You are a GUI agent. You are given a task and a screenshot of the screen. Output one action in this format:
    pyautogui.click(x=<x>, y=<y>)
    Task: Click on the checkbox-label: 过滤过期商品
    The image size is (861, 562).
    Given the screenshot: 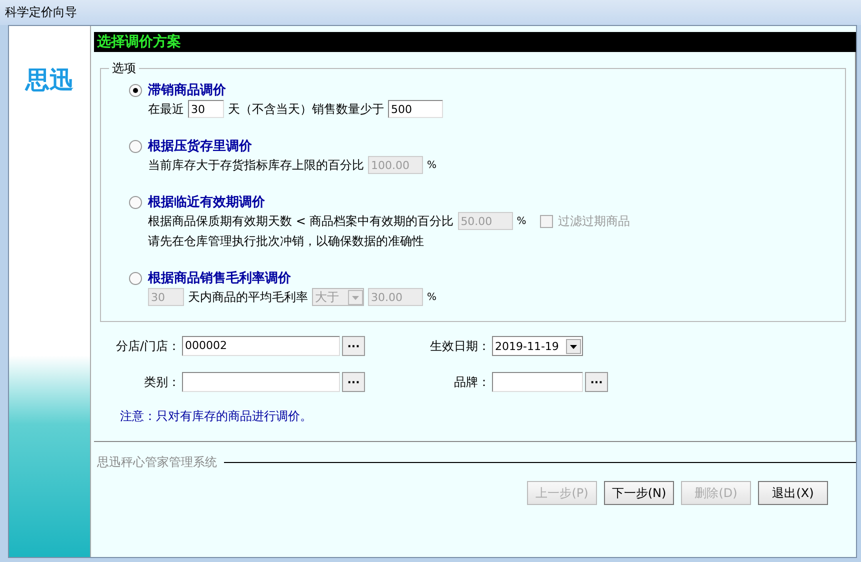 What is the action you would take?
    pyautogui.click(x=594, y=221)
    